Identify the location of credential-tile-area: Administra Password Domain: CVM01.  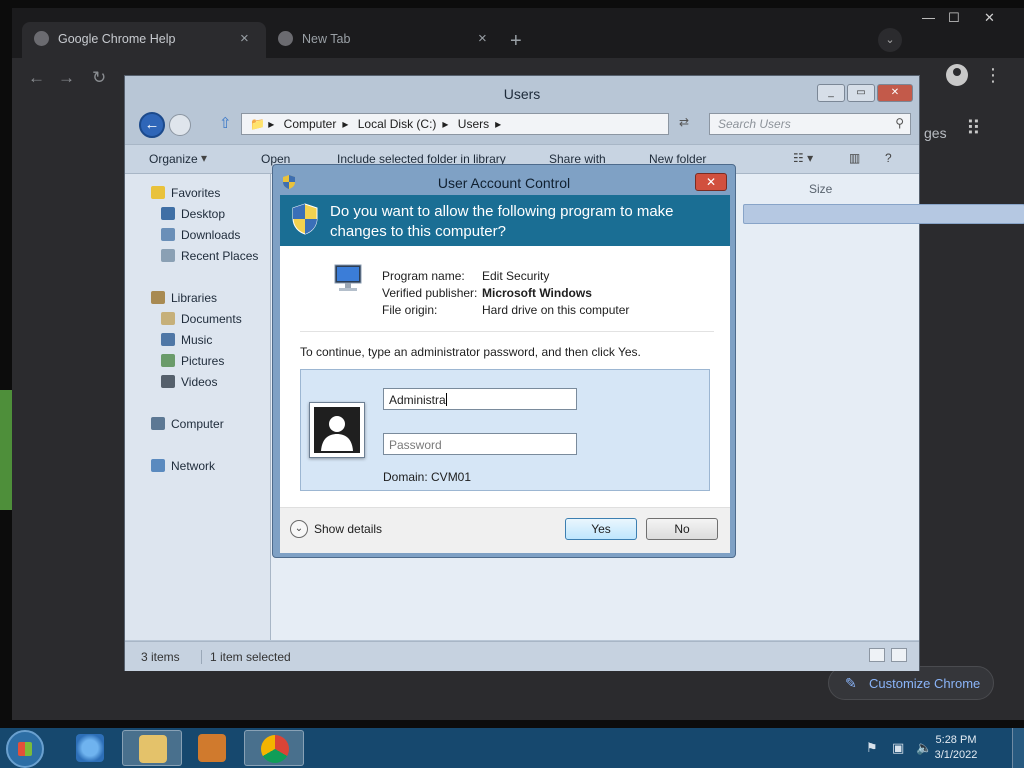
(505, 430).